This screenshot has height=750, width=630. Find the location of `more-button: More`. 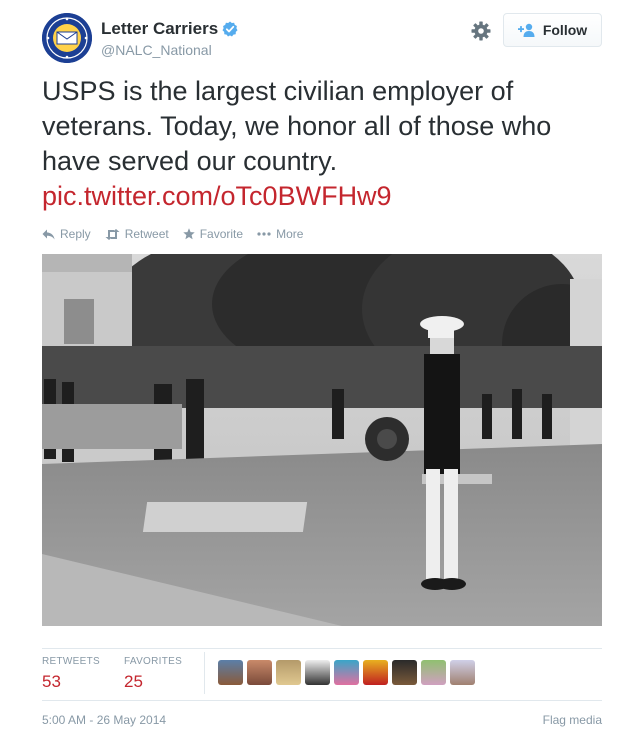

more-button: More is located at coordinates (280, 234).